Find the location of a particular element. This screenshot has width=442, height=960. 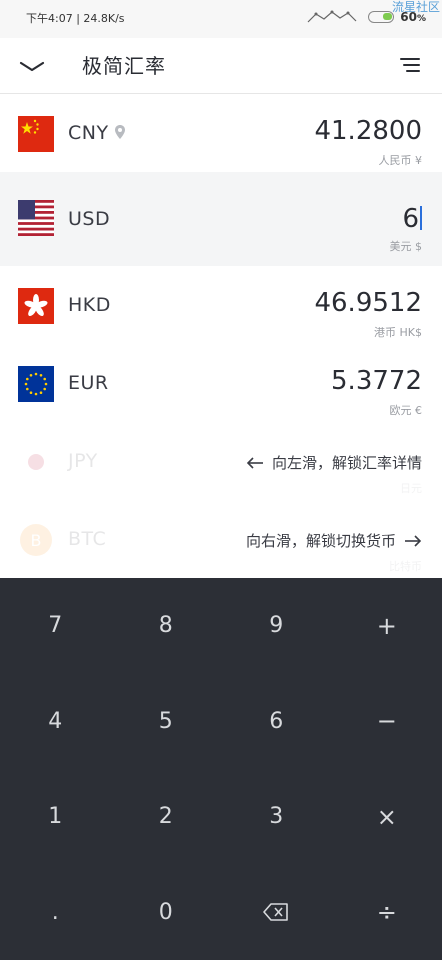

key-5: 5 is located at coordinates (166, 722).